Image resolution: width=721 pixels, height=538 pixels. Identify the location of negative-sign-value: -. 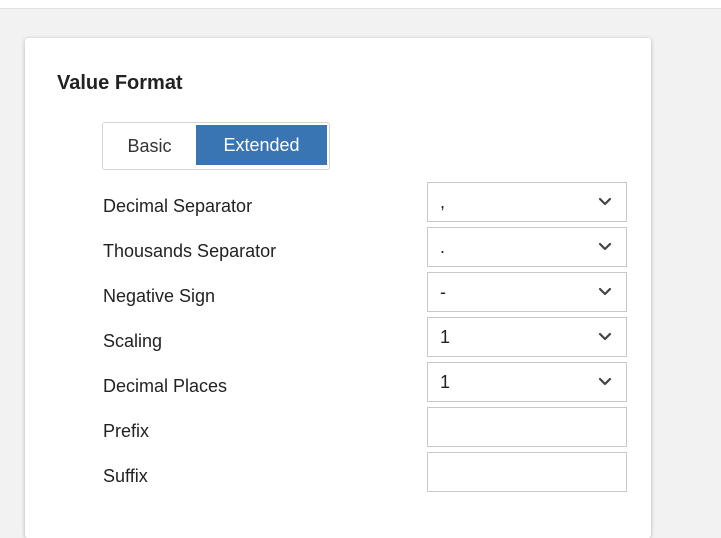
(443, 292).